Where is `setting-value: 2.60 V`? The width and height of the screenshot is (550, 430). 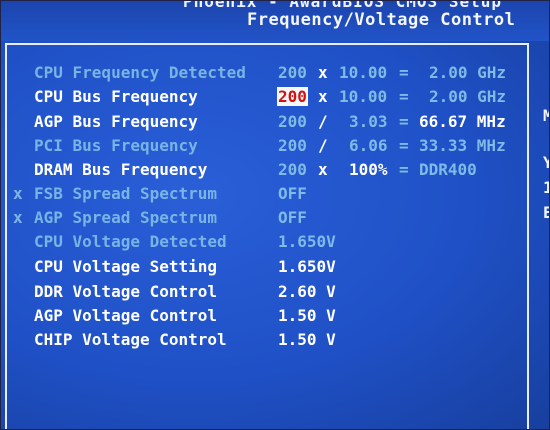 setting-value: 2.60 V is located at coordinates (307, 291).